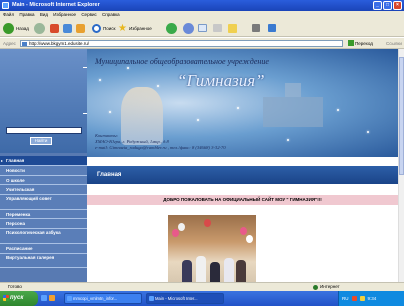 The width and height of the screenshot is (404, 306). I want to click on search-button: Поиск, so click(103, 28).